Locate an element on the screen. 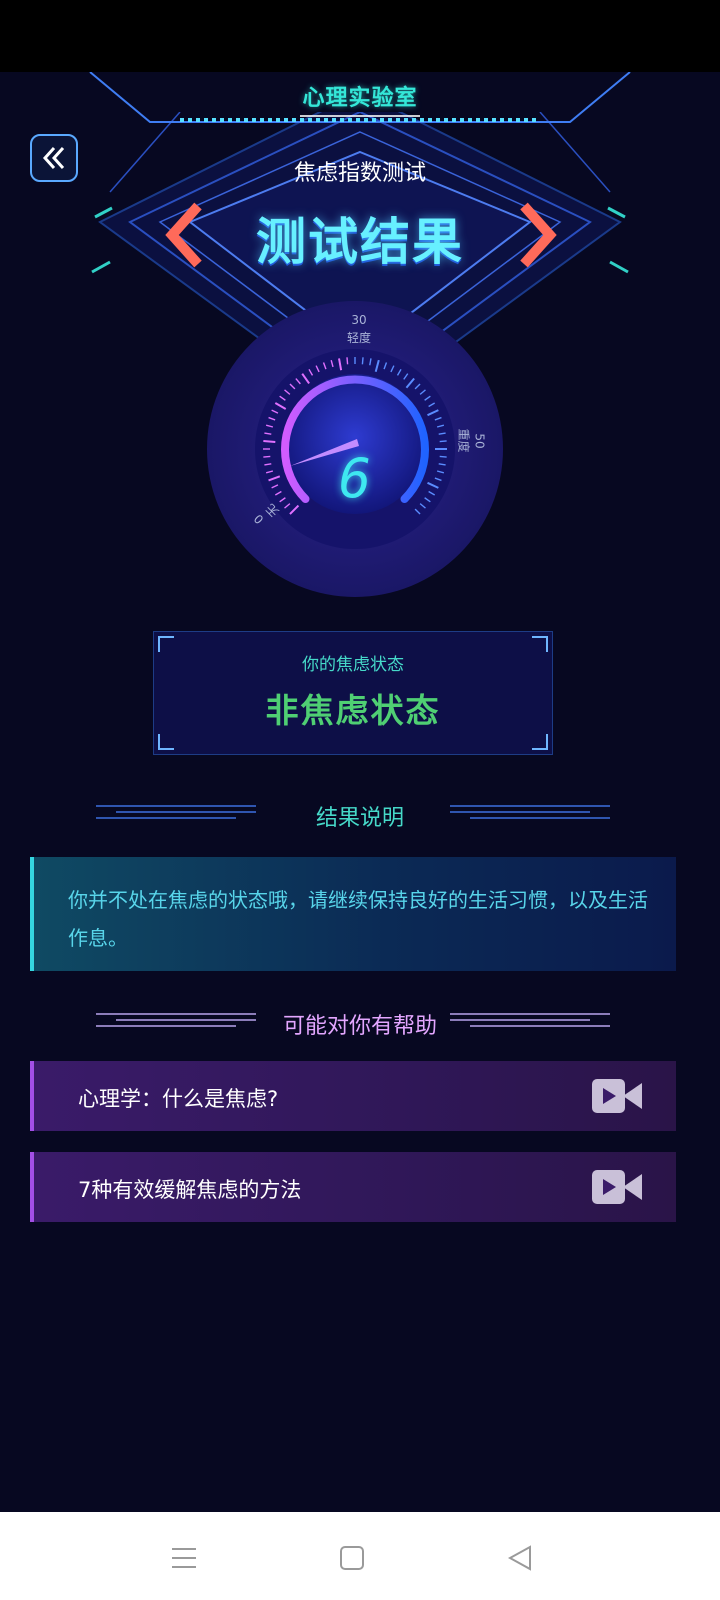  home-button is located at coordinates (352, 1558).